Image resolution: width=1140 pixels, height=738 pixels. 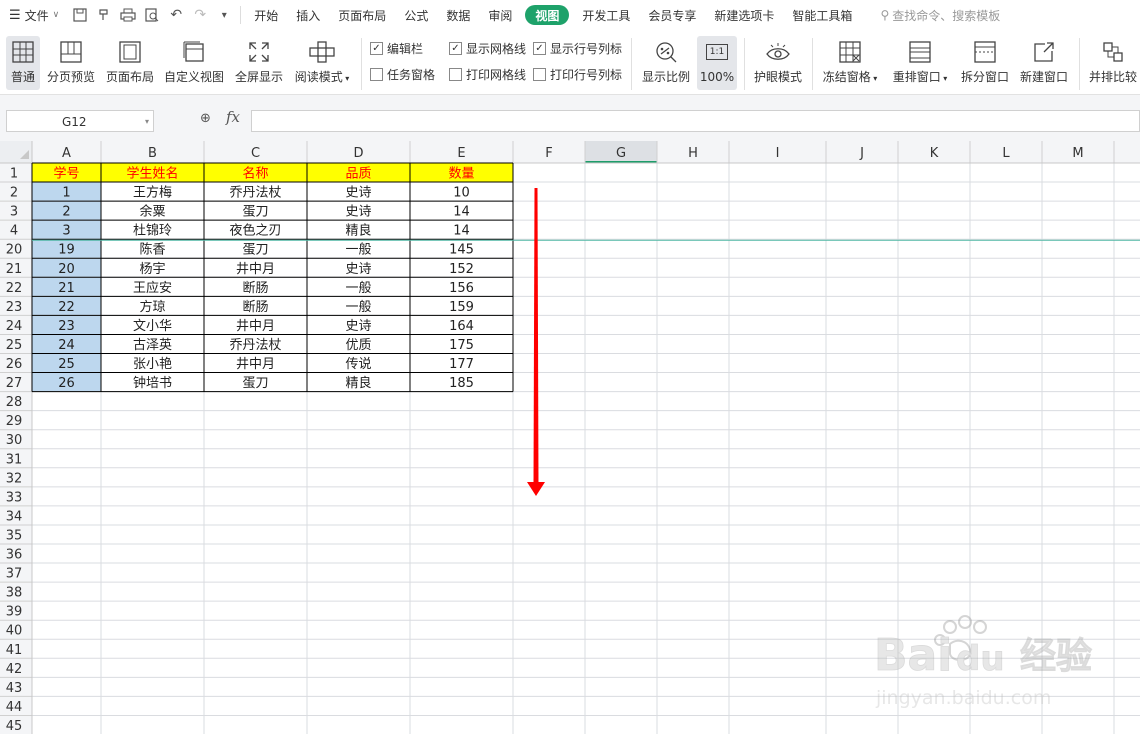 What do you see at coordinates (358, 231) in the screenshot?
I see `table-cell: 精良` at bounding box center [358, 231].